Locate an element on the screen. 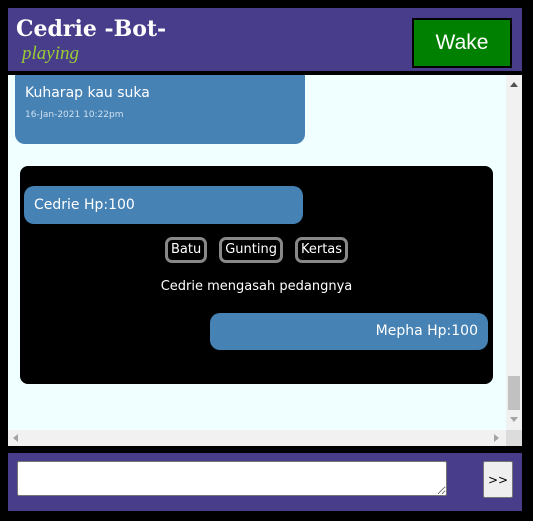 The image size is (533, 521). scroll-up-icon is located at coordinates (514, 84).